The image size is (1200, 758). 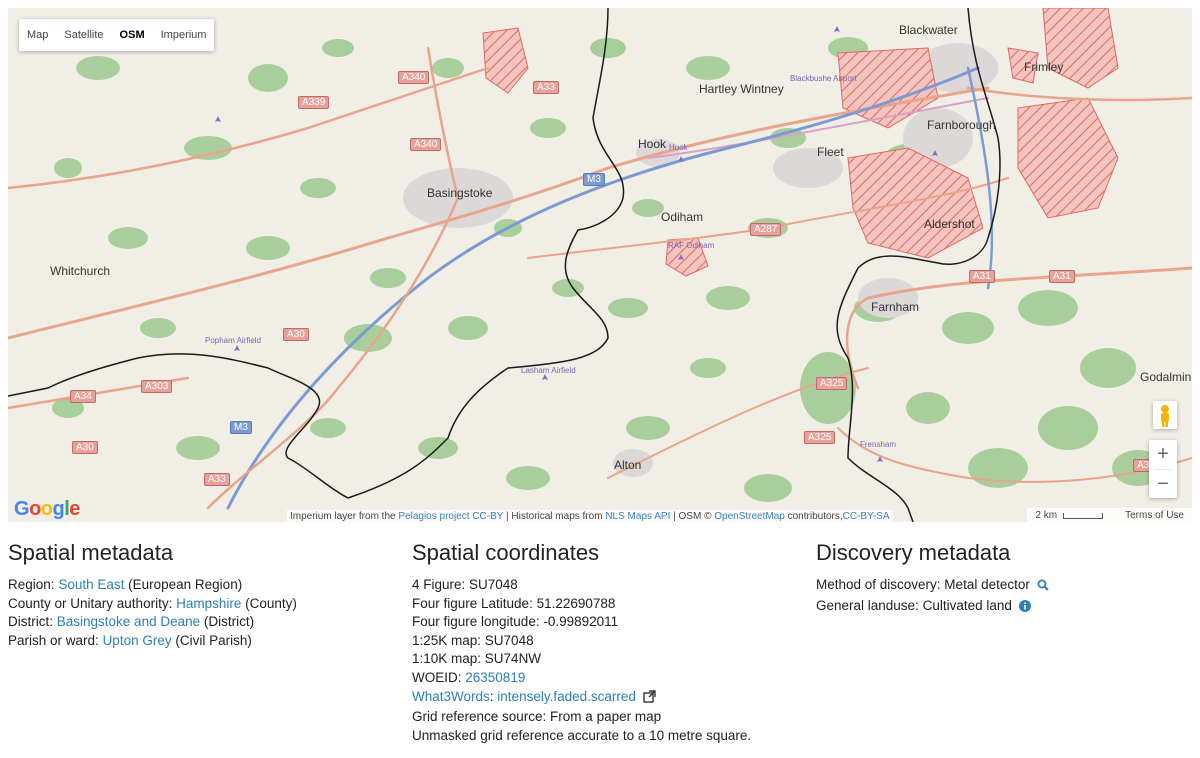 I want to click on external-link-icon, so click(x=649, y=699).